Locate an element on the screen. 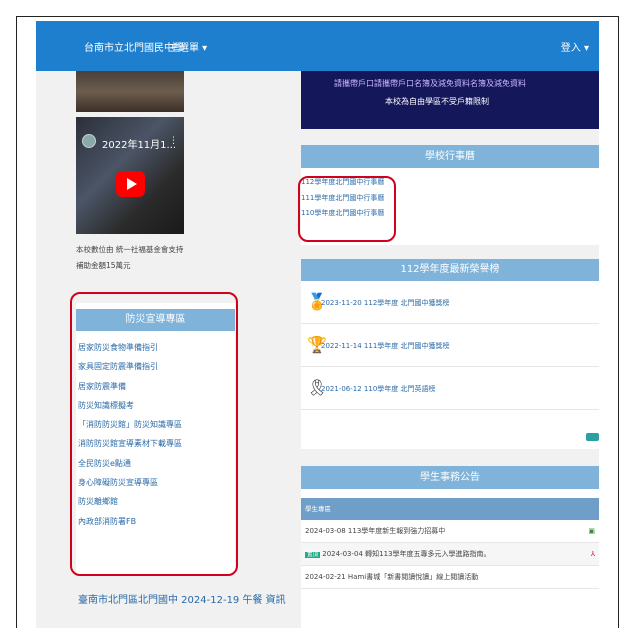  honor-item: 🎗 2021-06-12 110學年度 北門英語榜 is located at coordinates (450, 388).